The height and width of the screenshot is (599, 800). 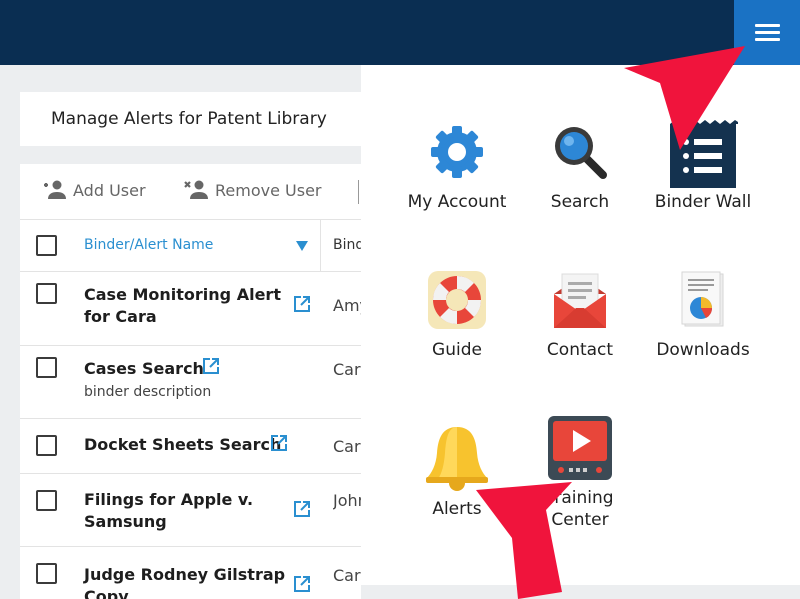 I want to click on table-header: Binder/Alert Name Binder, so click(x=190, y=246).